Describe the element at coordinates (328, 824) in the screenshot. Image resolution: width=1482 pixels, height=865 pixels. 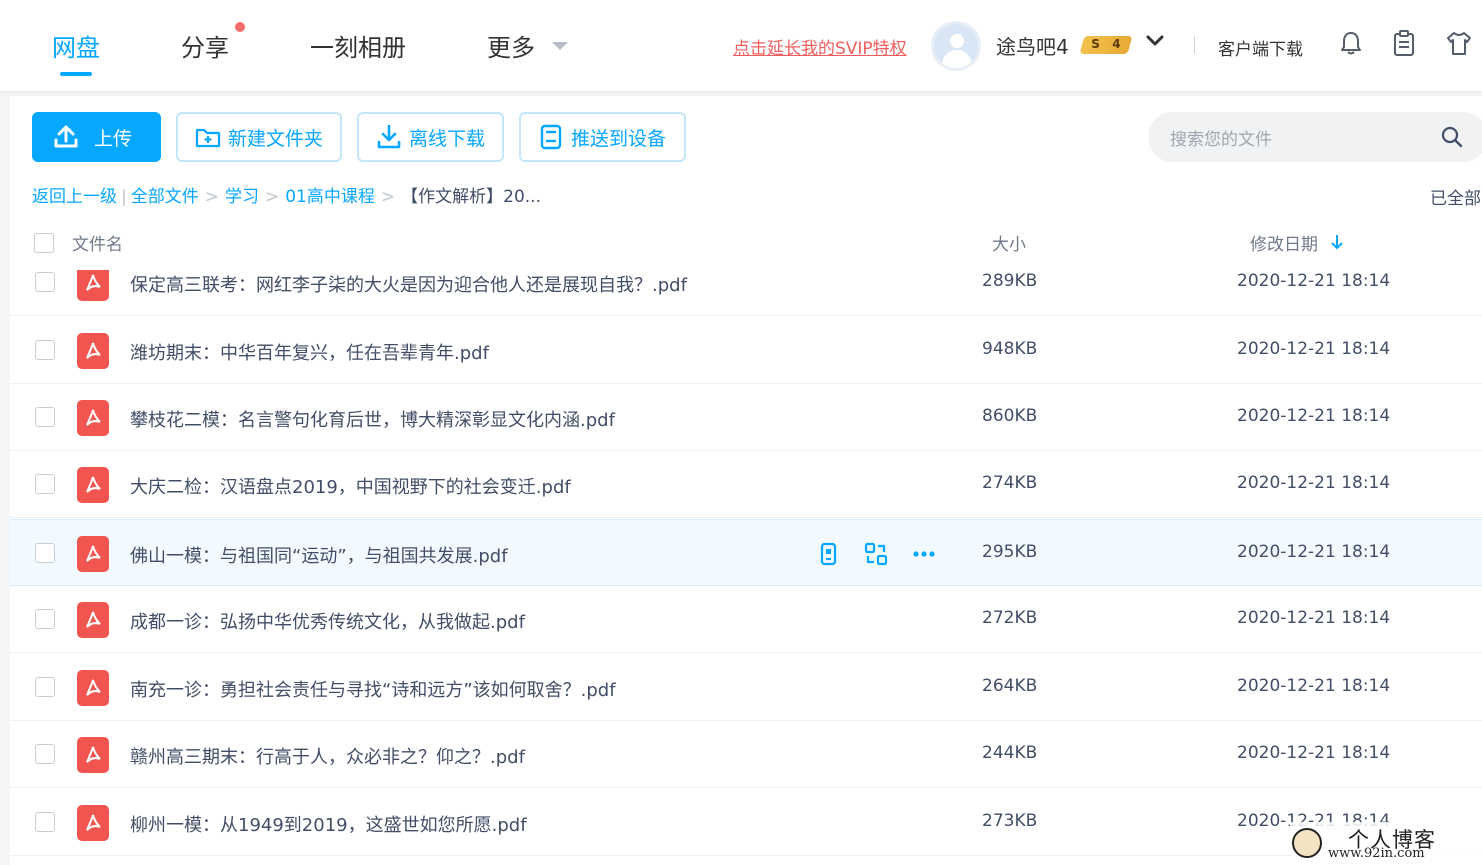
I see `file-name: 柳州一模：从1949到2019，这盛世如您所愿.pdf` at that location.